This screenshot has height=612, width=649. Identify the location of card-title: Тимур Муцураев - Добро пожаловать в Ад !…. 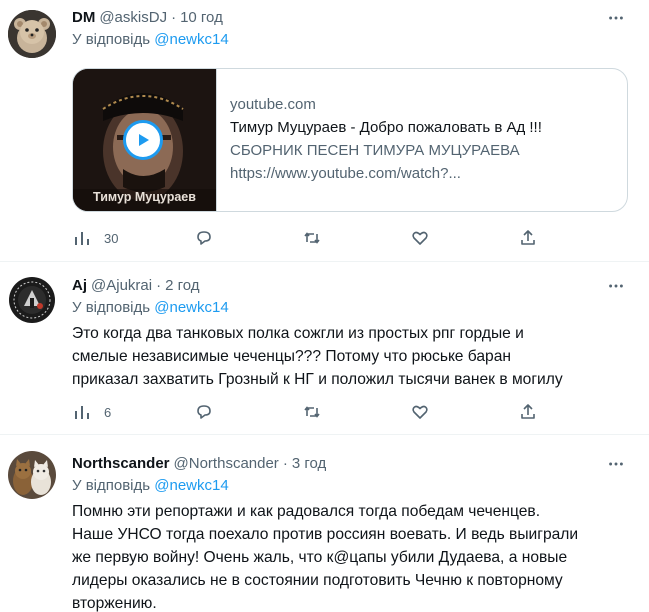
(386, 127).